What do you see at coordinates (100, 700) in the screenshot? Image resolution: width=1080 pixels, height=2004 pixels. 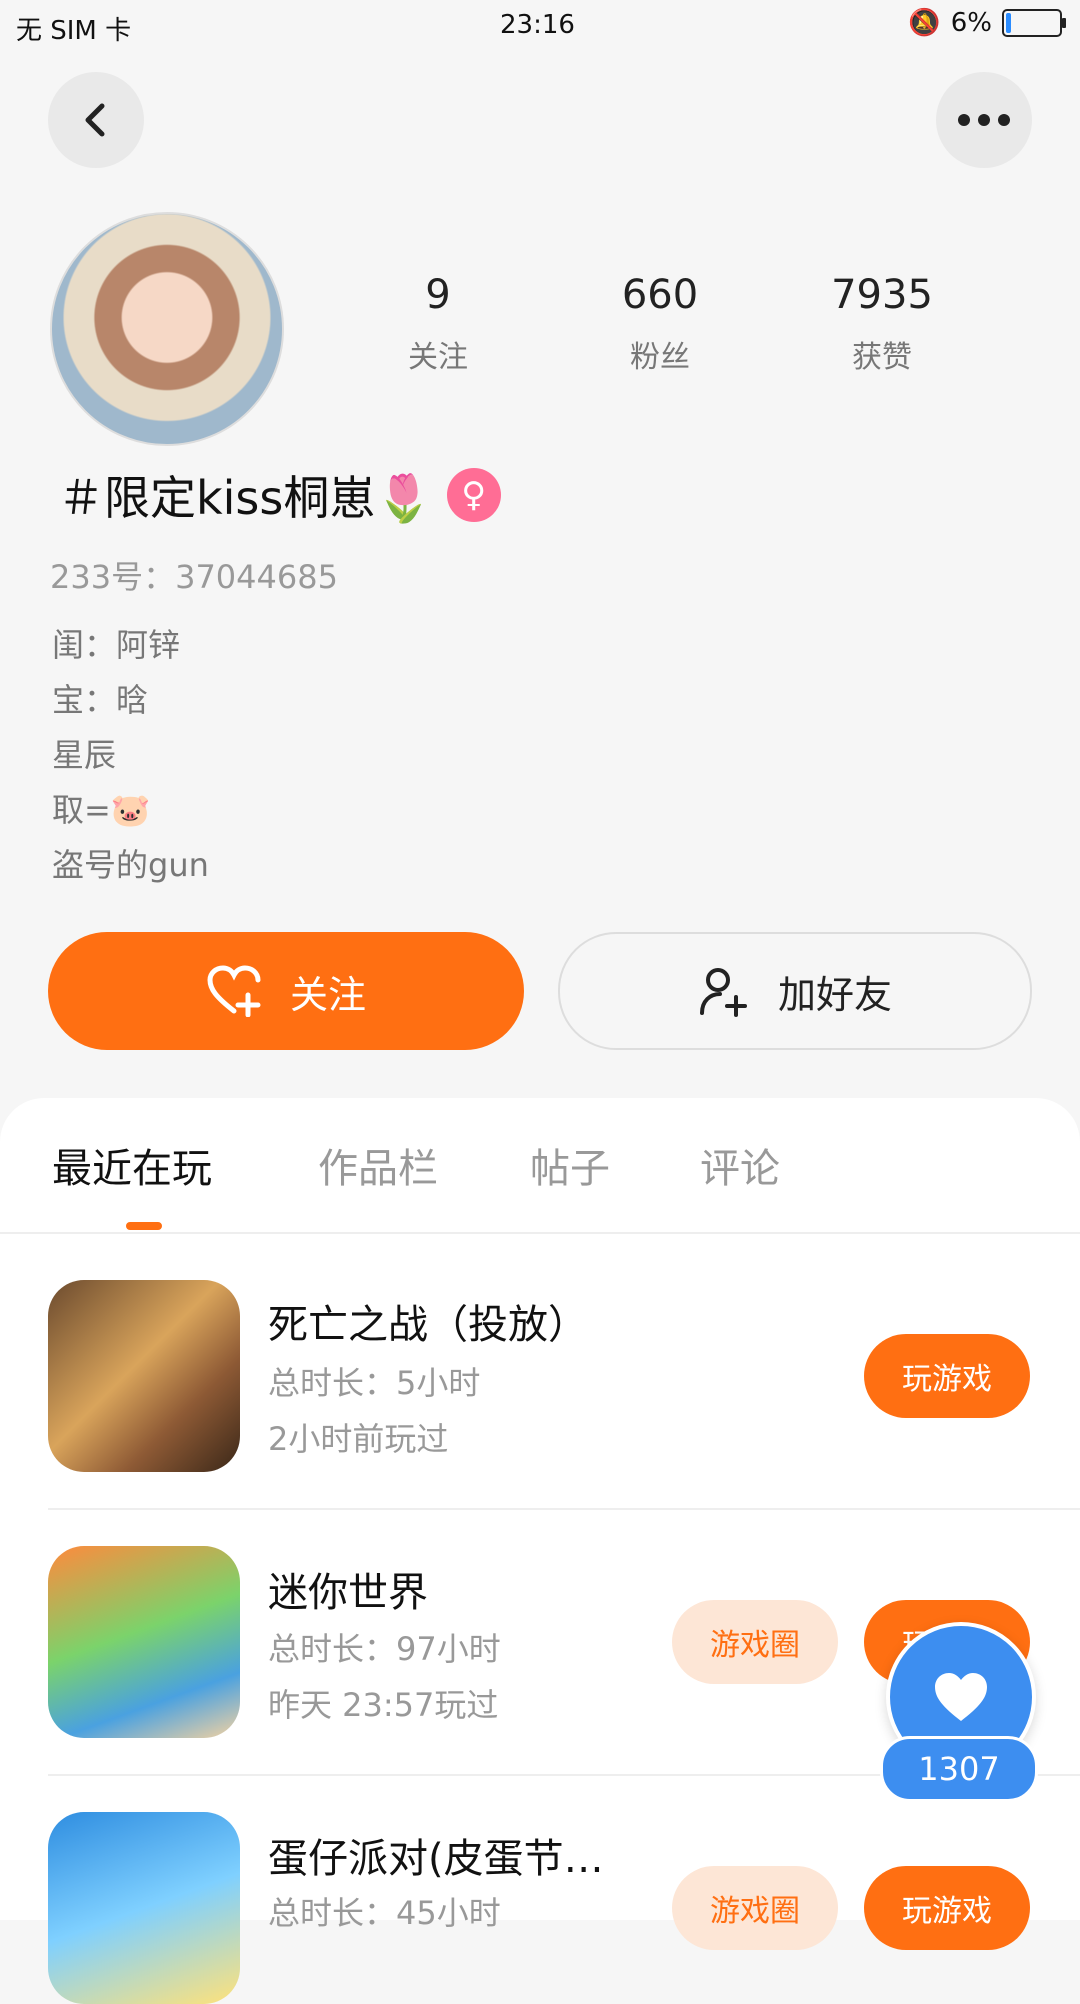 I see `bio-line: 宝：晗` at bounding box center [100, 700].